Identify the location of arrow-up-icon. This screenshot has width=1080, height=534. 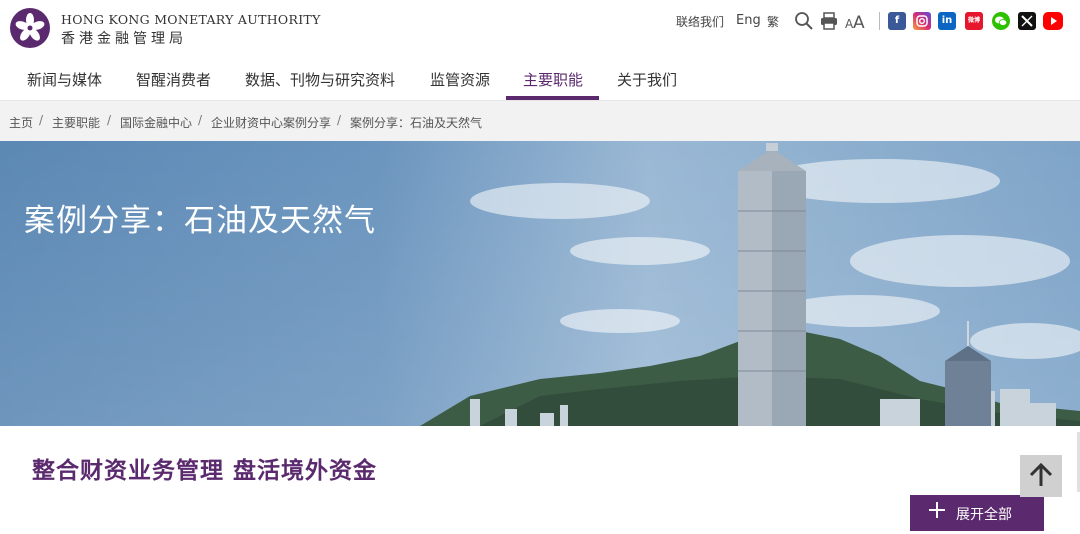
(1041, 474).